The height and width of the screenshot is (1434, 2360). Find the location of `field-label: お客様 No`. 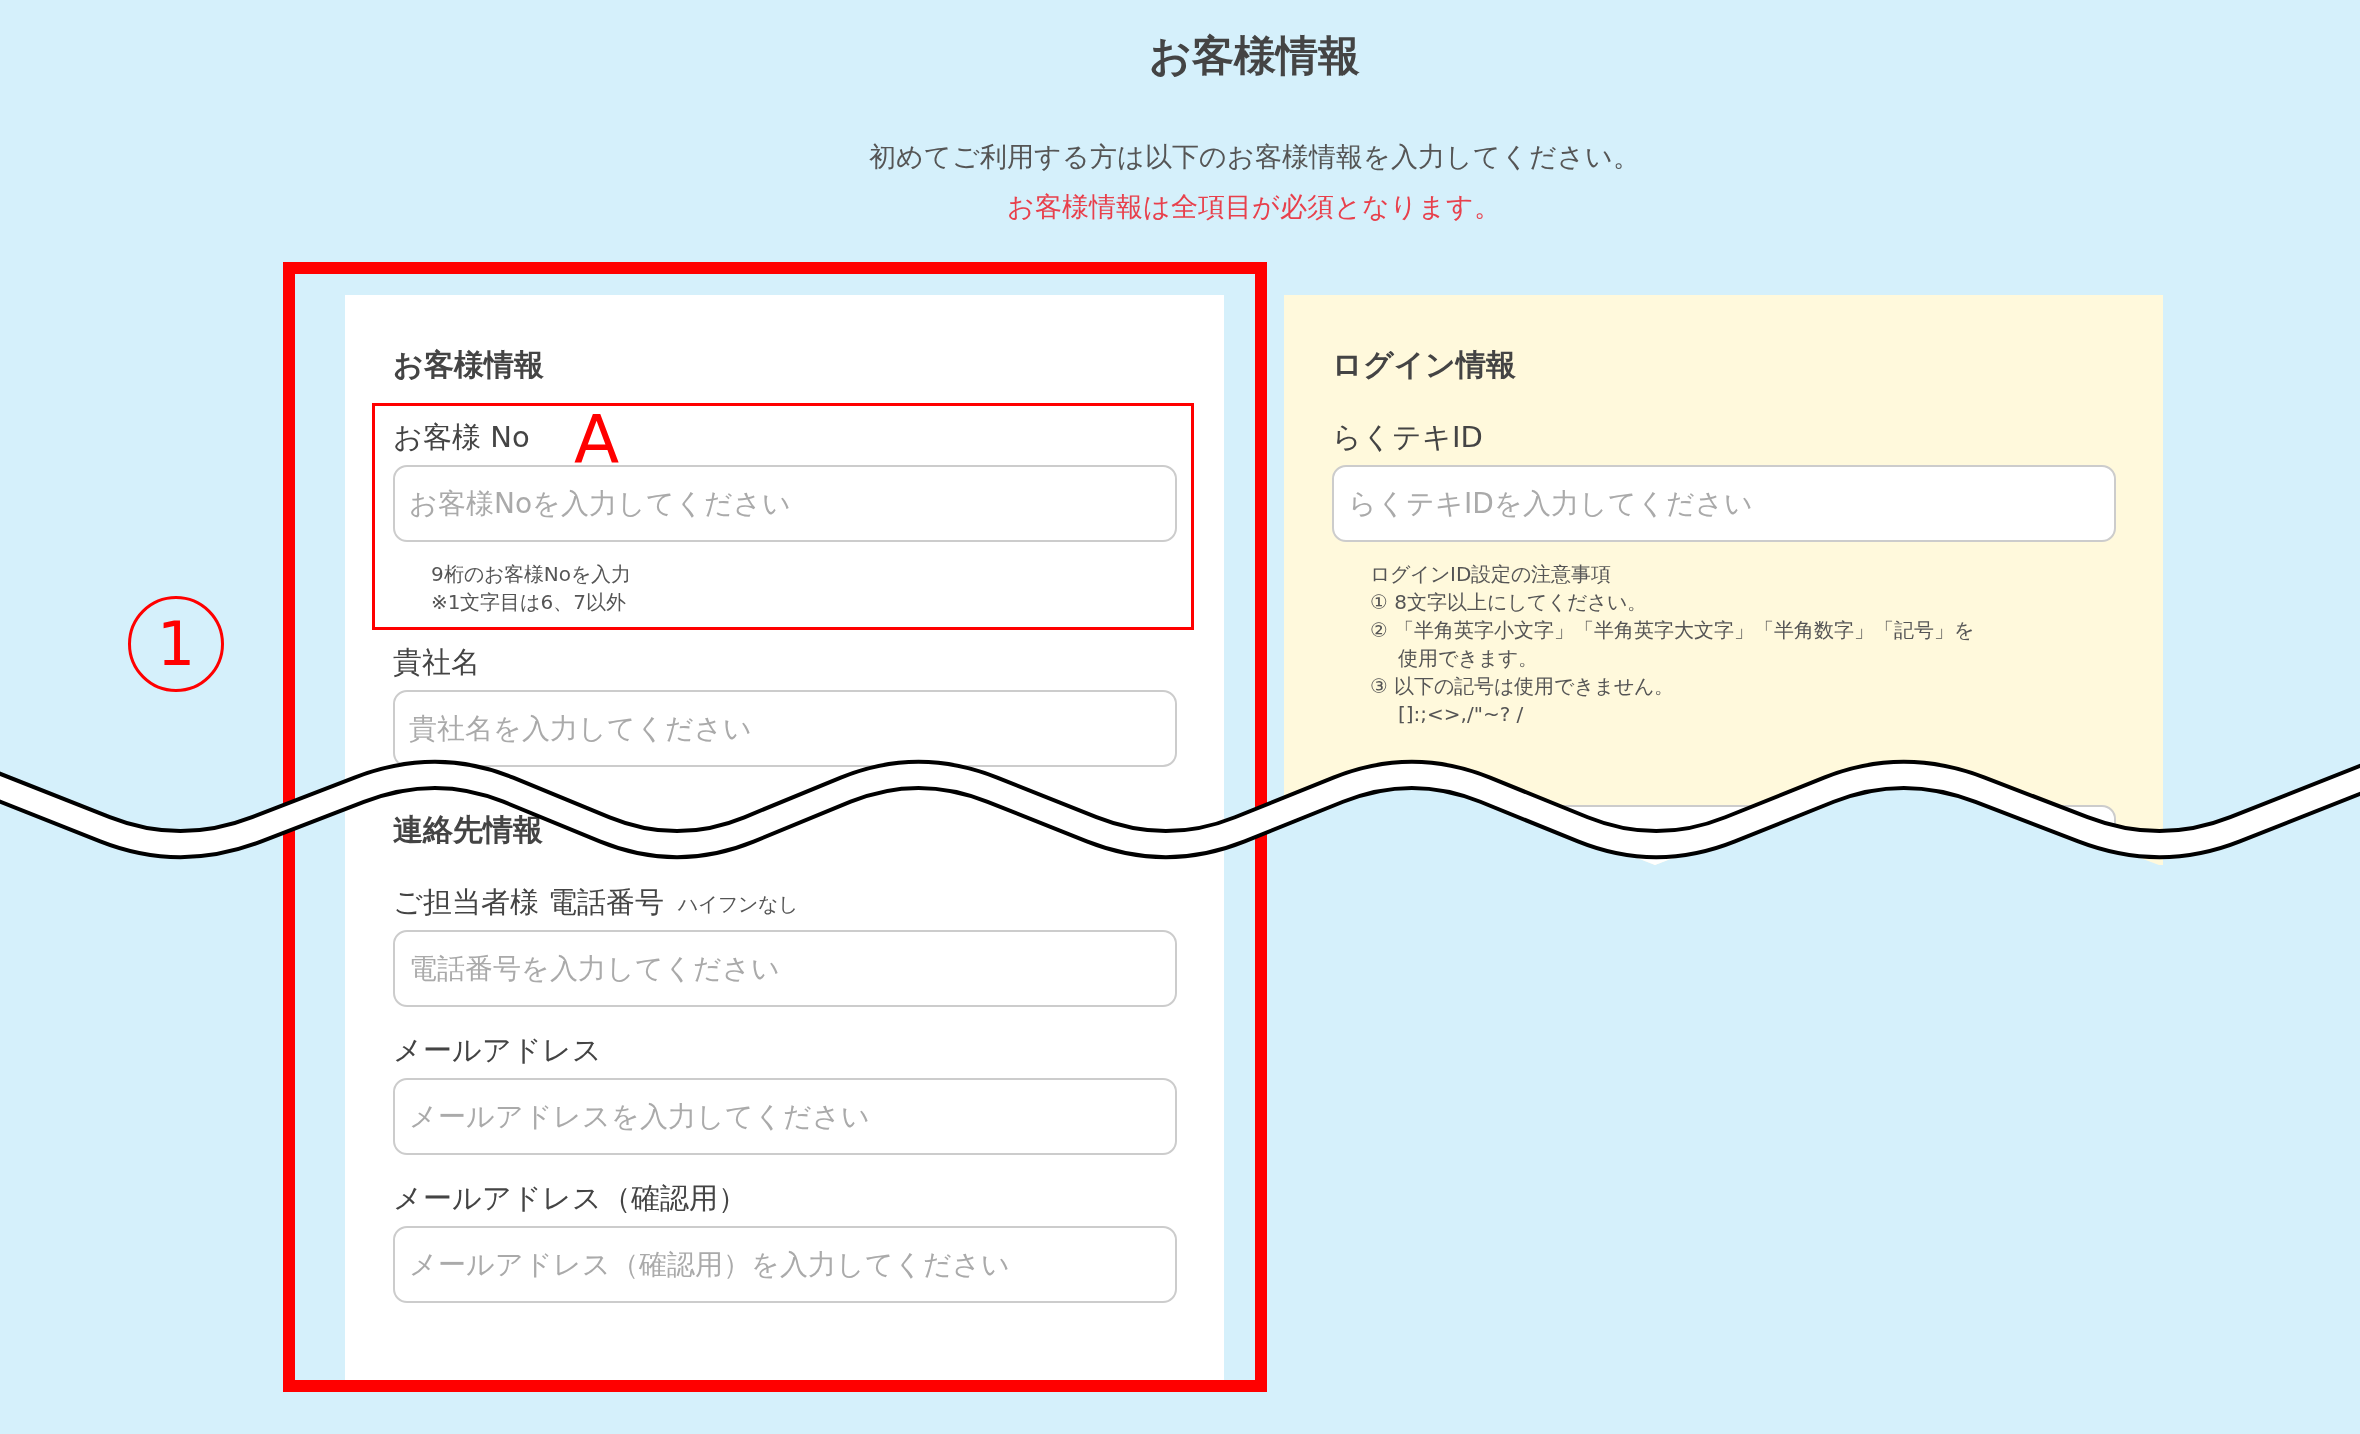

field-label: お客様 No is located at coordinates (461, 437).